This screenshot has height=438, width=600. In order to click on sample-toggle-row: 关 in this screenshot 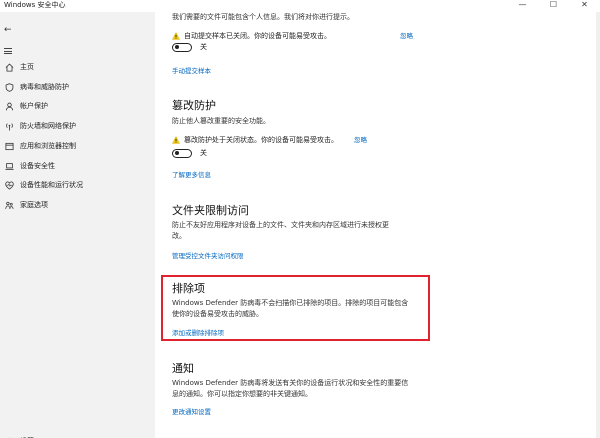, I will do `click(189, 47)`.